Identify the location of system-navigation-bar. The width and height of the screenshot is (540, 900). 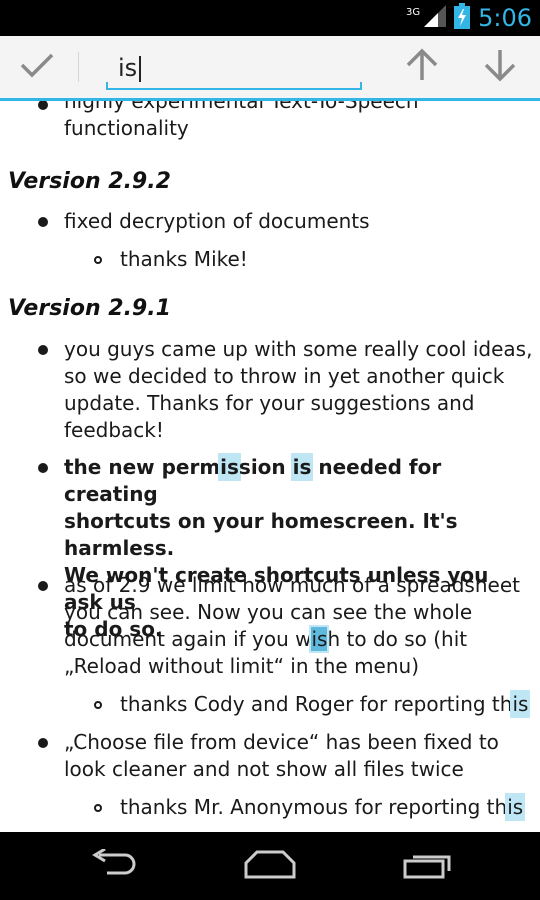
(270, 866).